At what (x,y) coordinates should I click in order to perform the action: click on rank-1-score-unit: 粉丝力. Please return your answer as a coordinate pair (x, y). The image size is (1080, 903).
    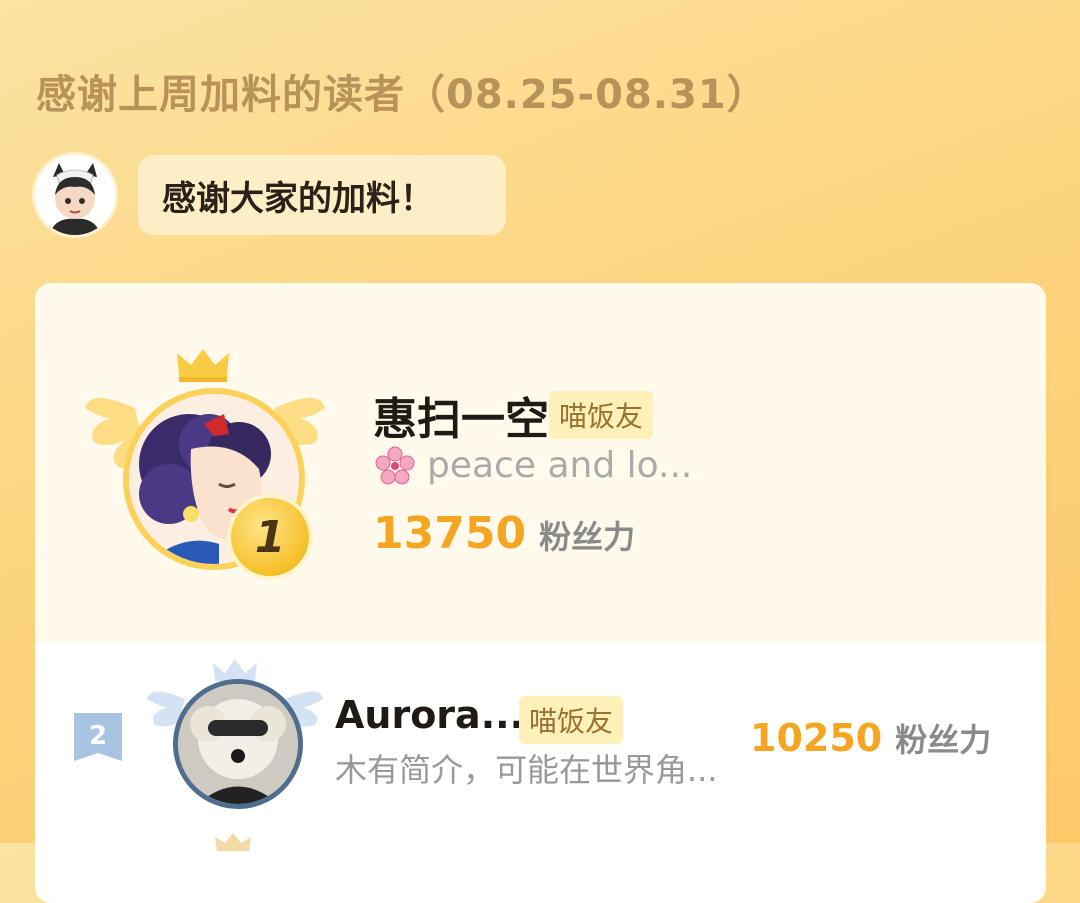
    Looking at the image, I should click on (587, 537).